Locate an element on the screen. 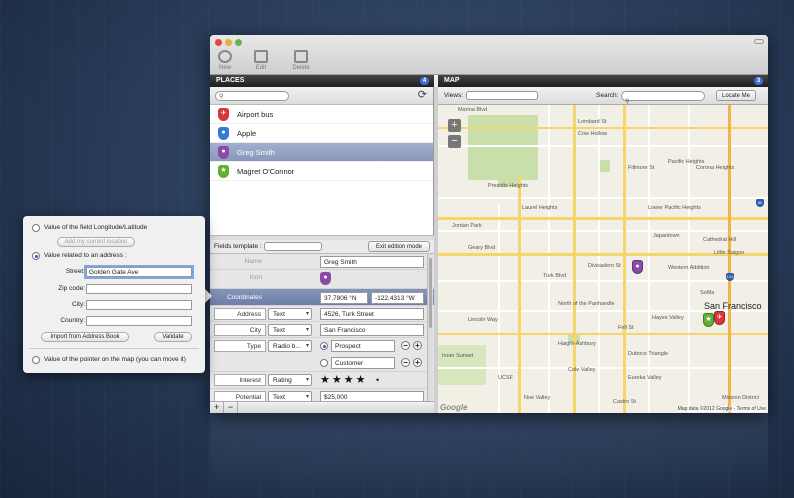 This screenshot has width=794, height=498. validate-button: Validate is located at coordinates (173, 337).